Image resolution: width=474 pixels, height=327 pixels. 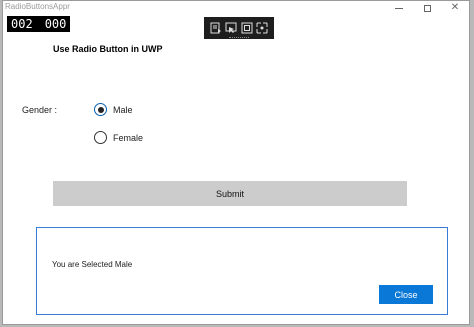 I want to click on track-focus-icon, so click(x=262, y=28).